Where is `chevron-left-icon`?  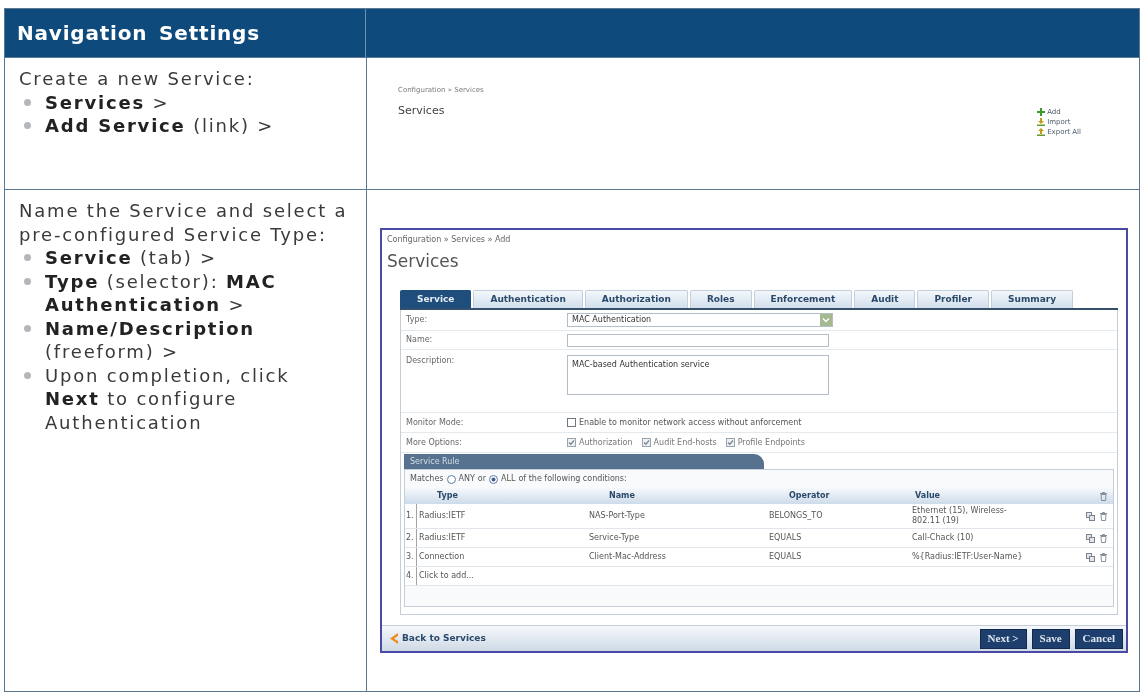 chevron-left-icon is located at coordinates (394, 638).